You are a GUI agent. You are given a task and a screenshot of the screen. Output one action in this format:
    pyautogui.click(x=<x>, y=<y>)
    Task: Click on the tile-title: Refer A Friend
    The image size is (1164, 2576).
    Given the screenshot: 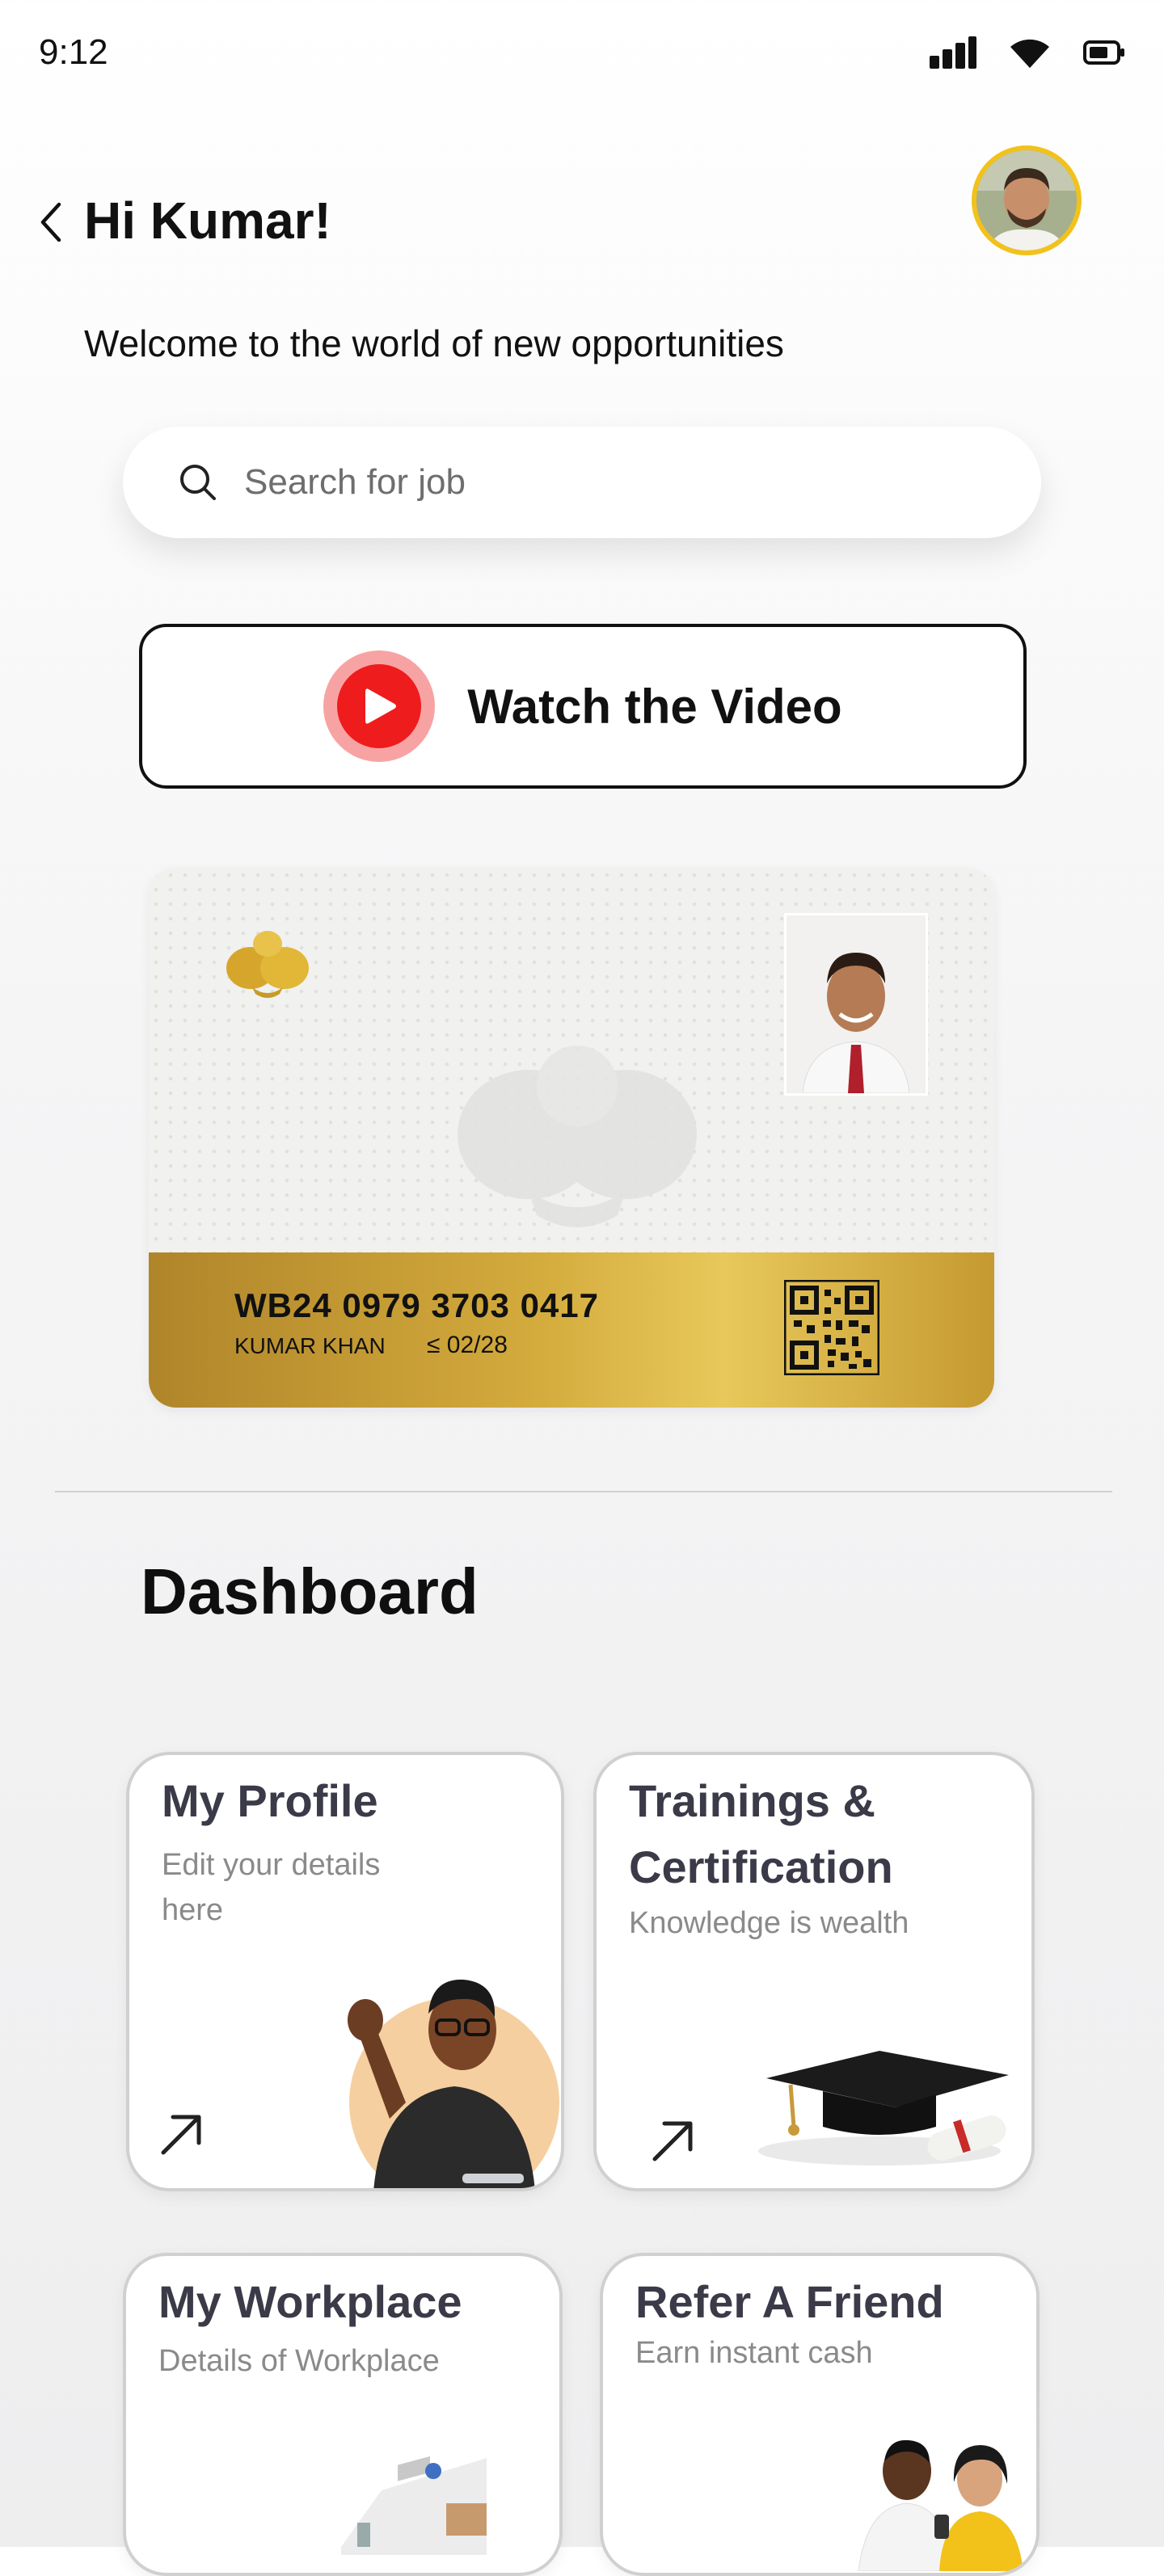 What is the action you would take?
    pyautogui.click(x=789, y=2301)
    